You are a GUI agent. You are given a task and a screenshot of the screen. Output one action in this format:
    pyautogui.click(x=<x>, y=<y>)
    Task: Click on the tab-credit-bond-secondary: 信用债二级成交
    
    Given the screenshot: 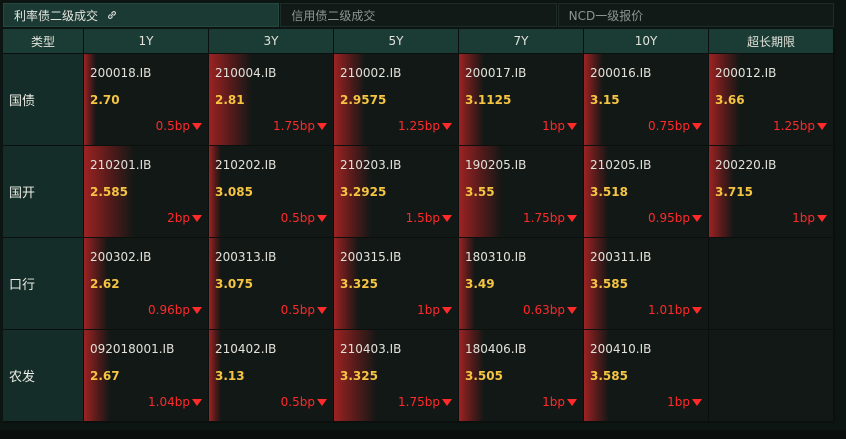 What is the action you would take?
    pyautogui.click(x=418, y=15)
    